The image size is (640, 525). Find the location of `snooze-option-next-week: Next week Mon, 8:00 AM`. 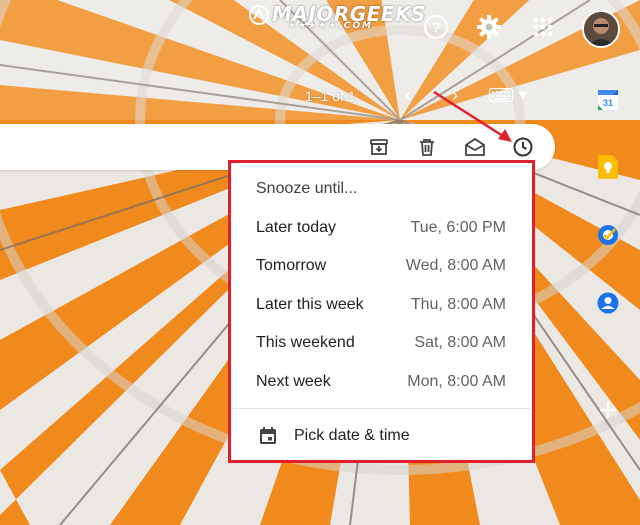

snooze-option-next-week: Next week Mon, 8:00 AM is located at coordinates (381, 383).